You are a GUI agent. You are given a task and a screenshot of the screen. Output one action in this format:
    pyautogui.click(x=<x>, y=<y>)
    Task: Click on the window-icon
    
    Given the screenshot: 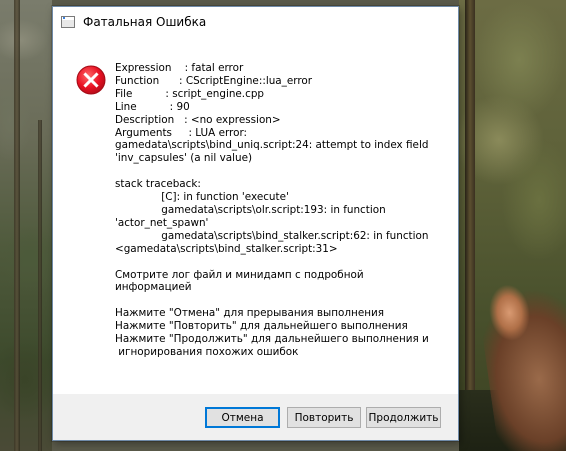 What is the action you would take?
    pyautogui.click(x=68, y=22)
    